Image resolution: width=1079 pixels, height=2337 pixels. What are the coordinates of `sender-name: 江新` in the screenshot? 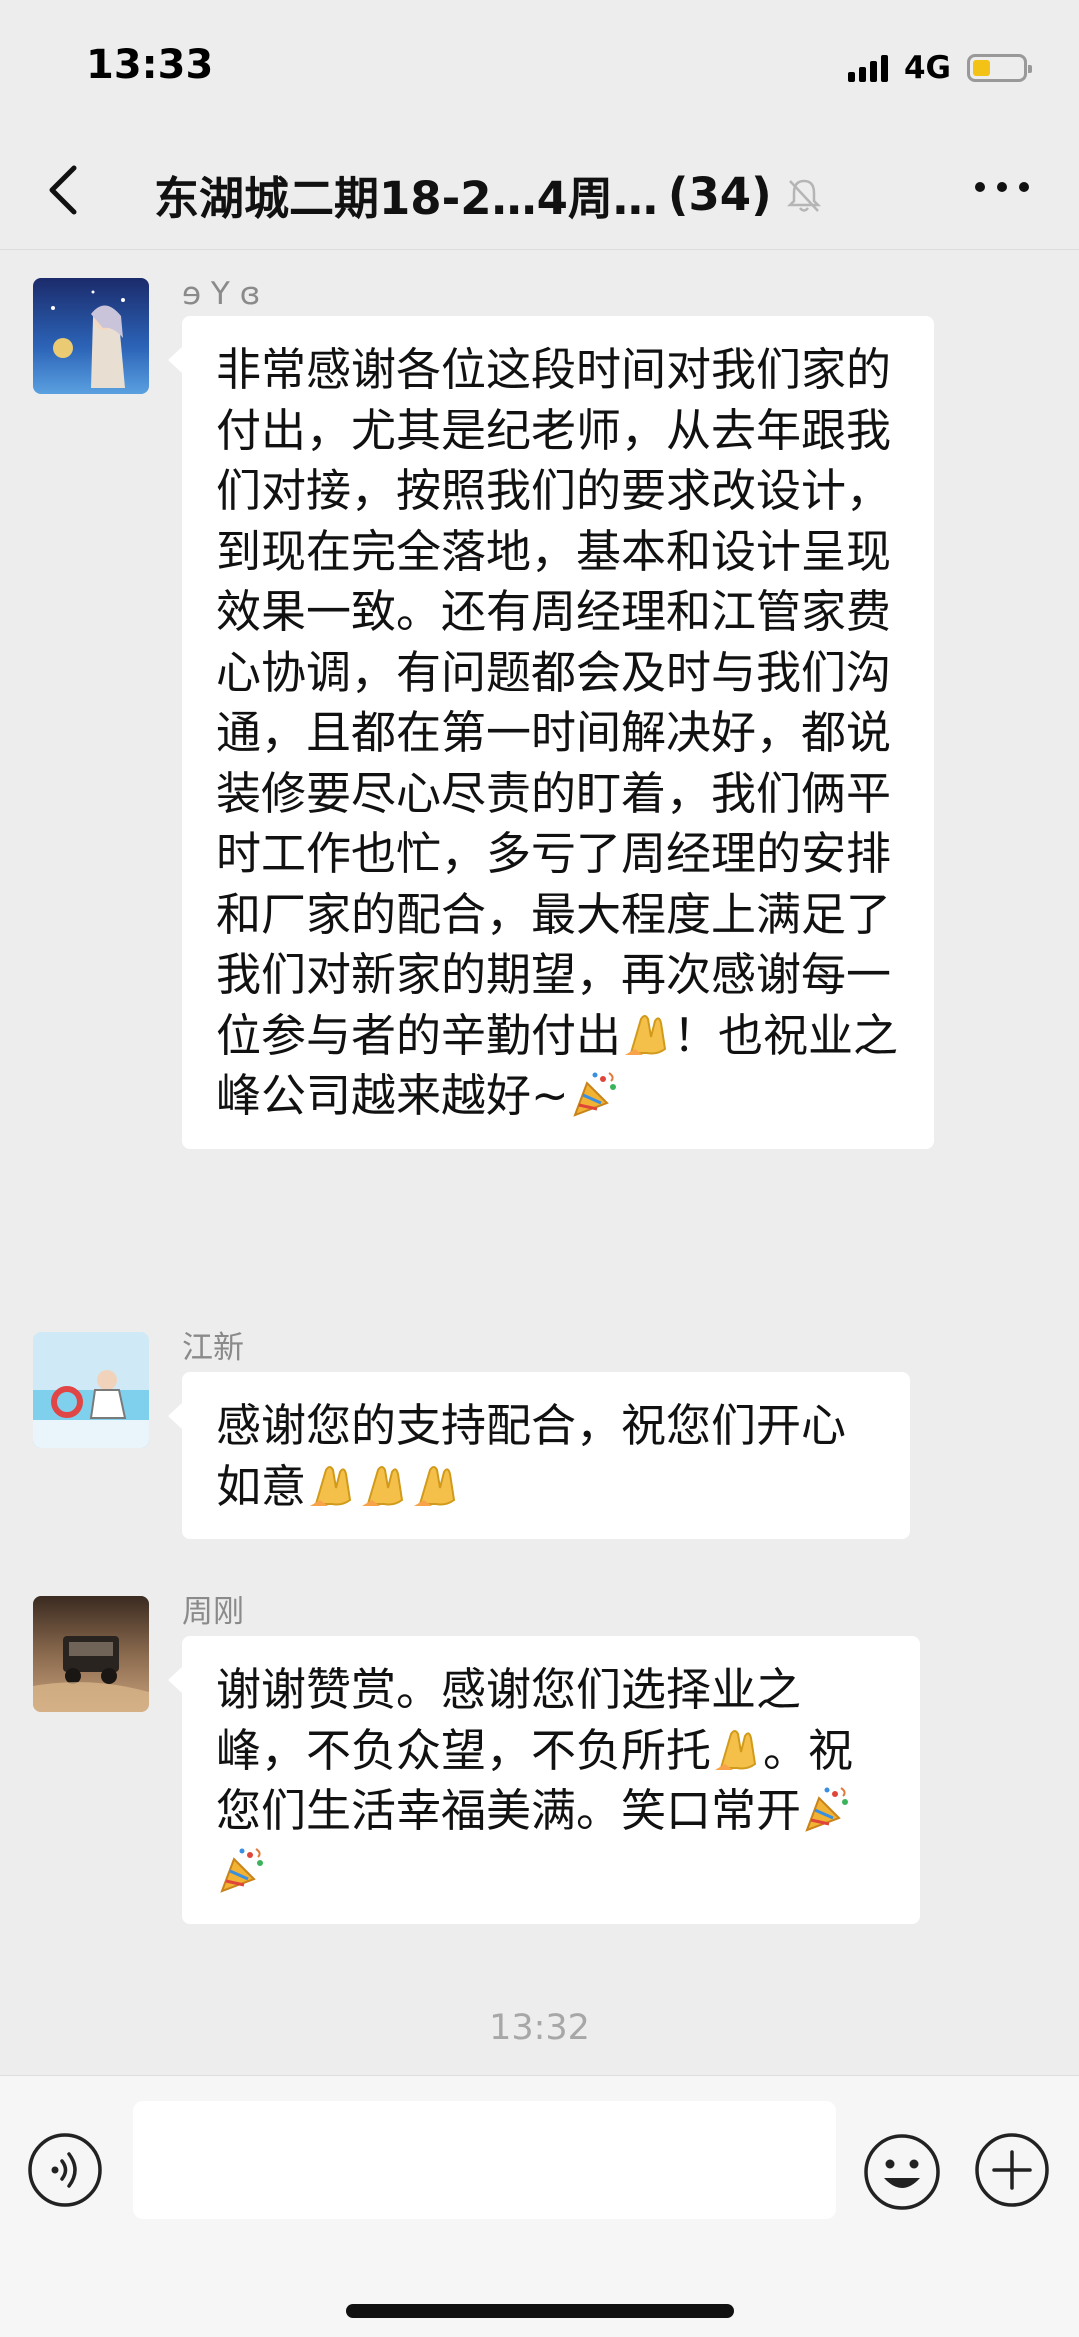 It's located at (213, 1348).